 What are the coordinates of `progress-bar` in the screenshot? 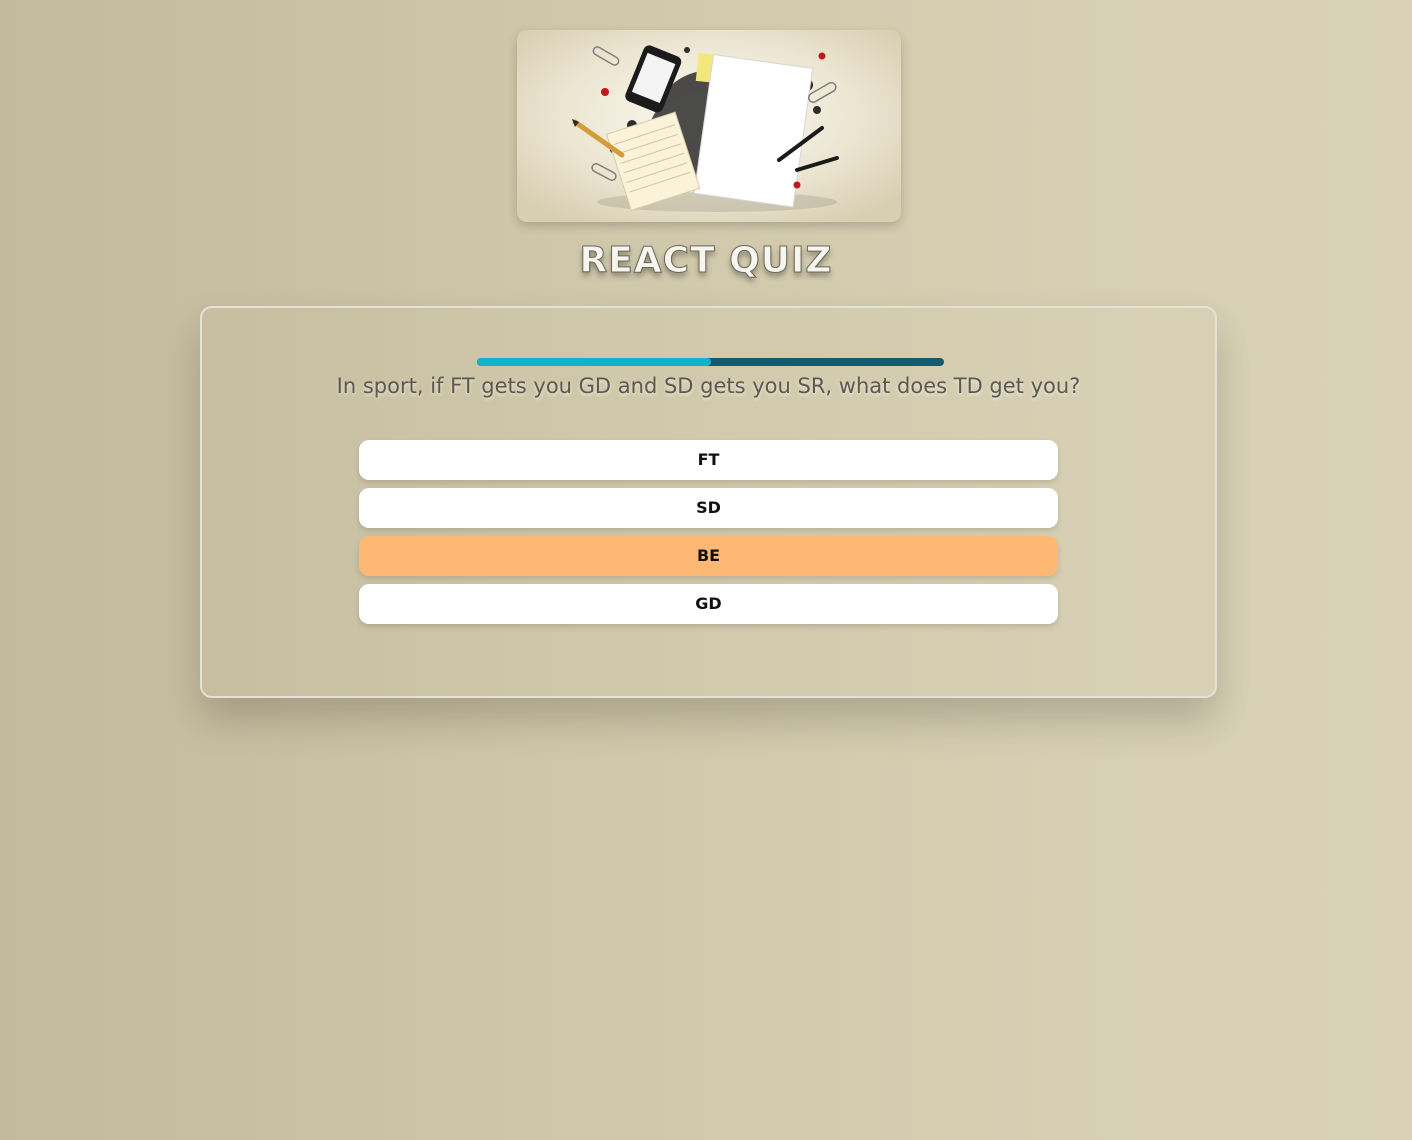 It's located at (710, 362).